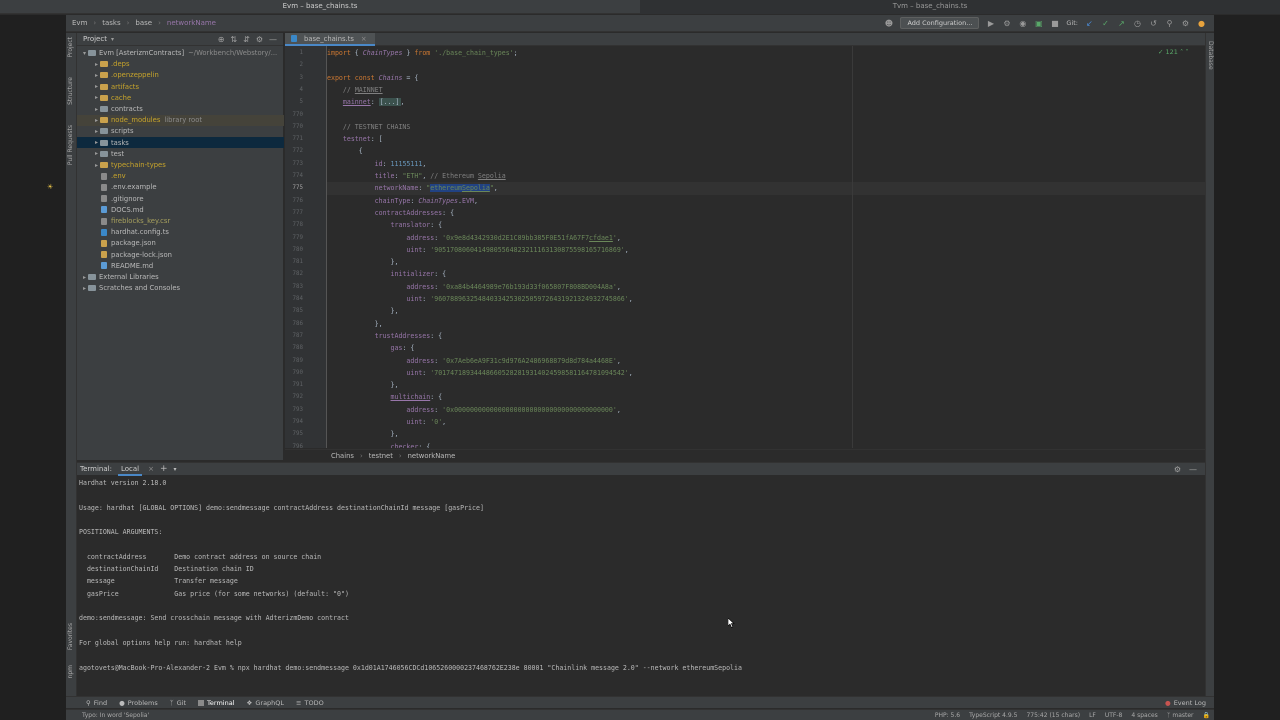 The width and height of the screenshot is (1280, 720). What do you see at coordinates (947, 715) in the screenshot?
I see `php-version: PHP: 5.6` at bounding box center [947, 715].